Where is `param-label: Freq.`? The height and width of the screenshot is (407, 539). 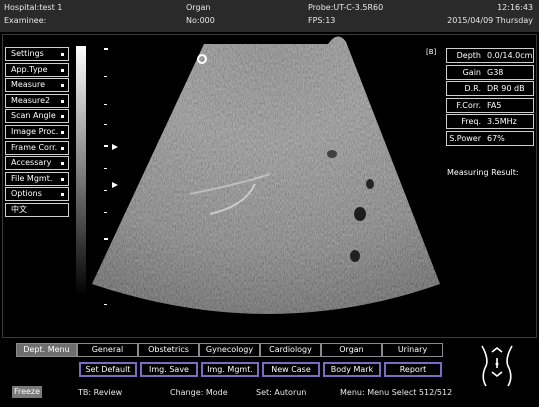 param-label: Freq. is located at coordinates (471, 121).